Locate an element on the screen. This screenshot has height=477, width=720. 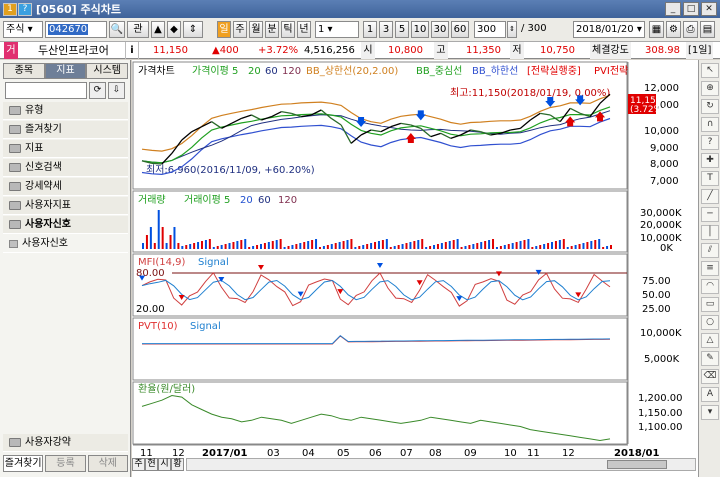
chart-tab-current: 현 is located at coordinates (151, 464).